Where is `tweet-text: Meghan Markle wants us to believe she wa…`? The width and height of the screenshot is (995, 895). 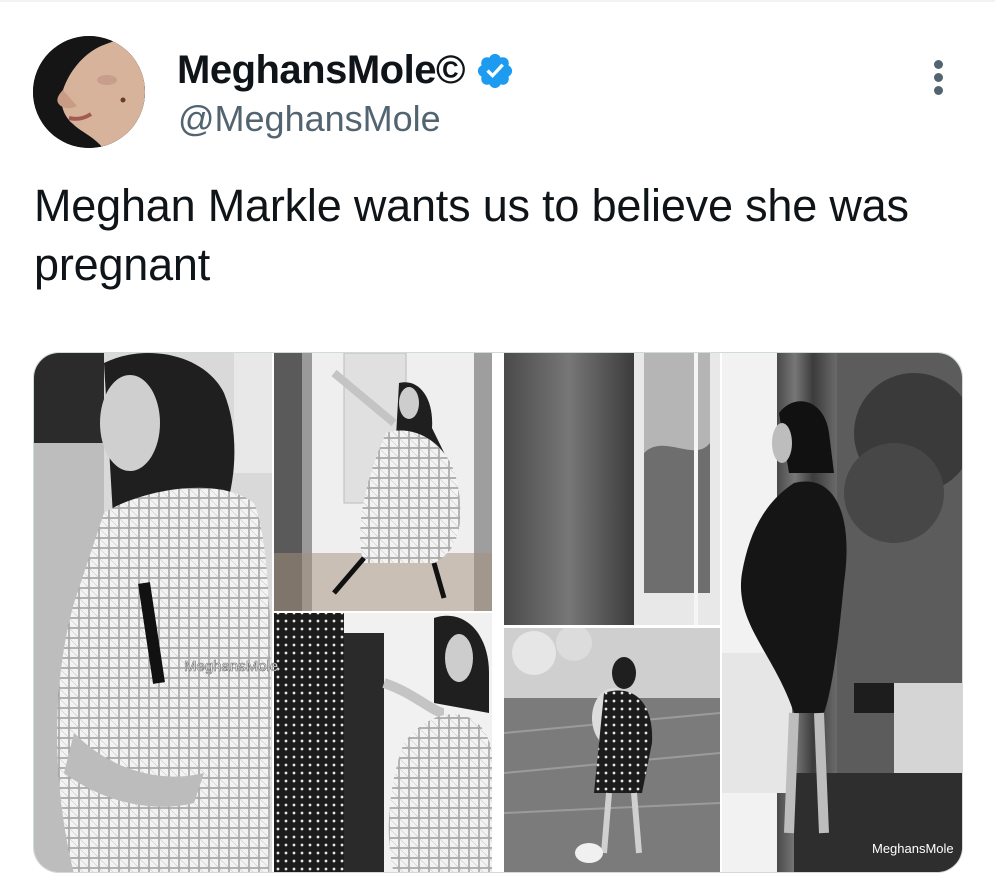
tweet-text: Meghan Markle wants us to believe she wa… is located at coordinates (471, 235).